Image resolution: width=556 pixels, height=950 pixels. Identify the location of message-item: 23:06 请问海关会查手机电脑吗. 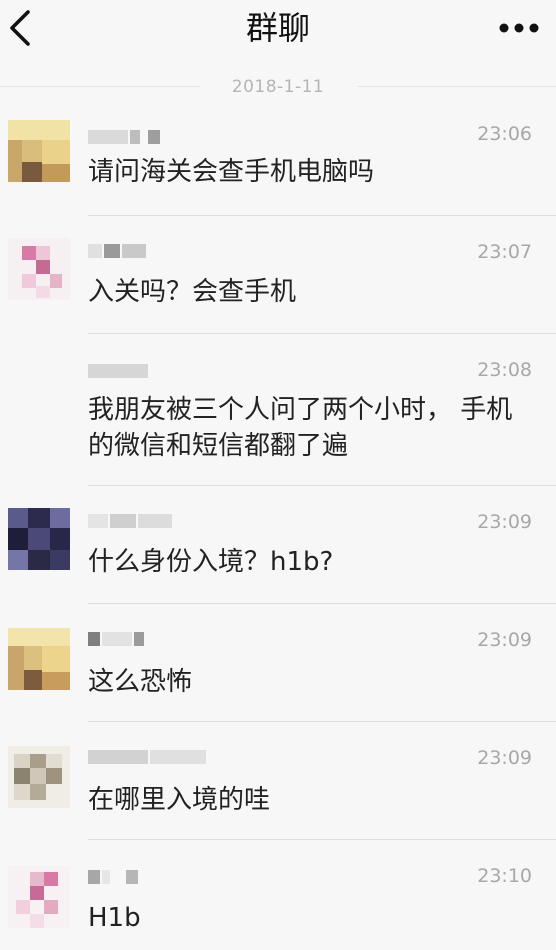
(278, 162).